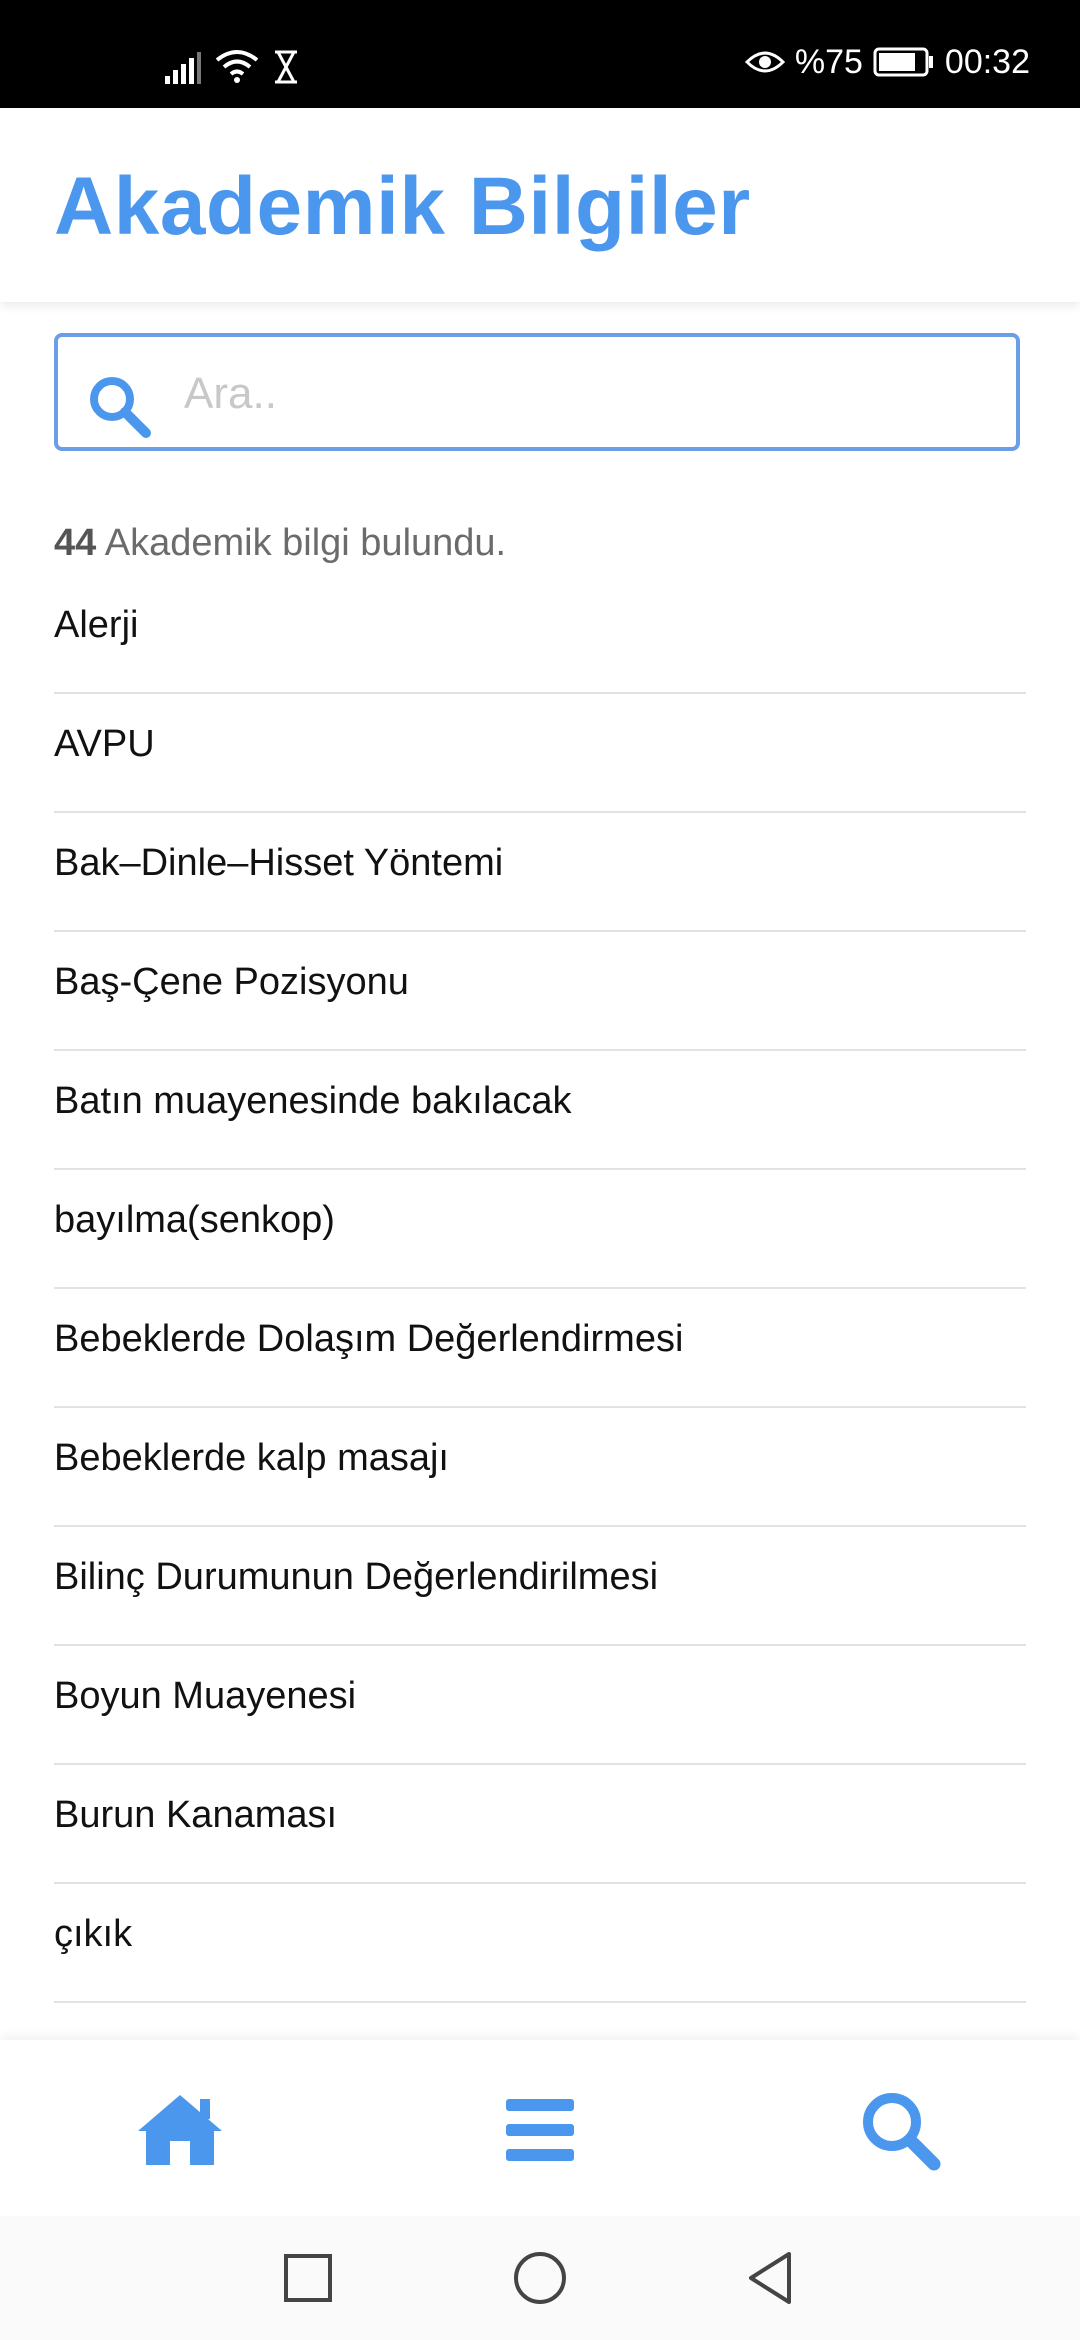 This screenshot has height=2340, width=1080. Describe the element at coordinates (104, 744) in the screenshot. I see `list-item-label: AVPU` at that location.